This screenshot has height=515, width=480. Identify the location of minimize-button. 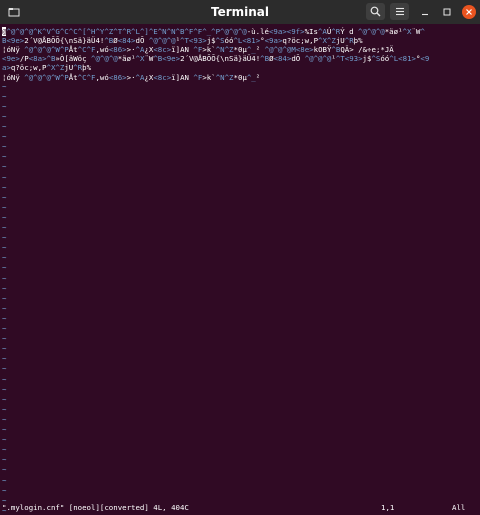
(425, 12).